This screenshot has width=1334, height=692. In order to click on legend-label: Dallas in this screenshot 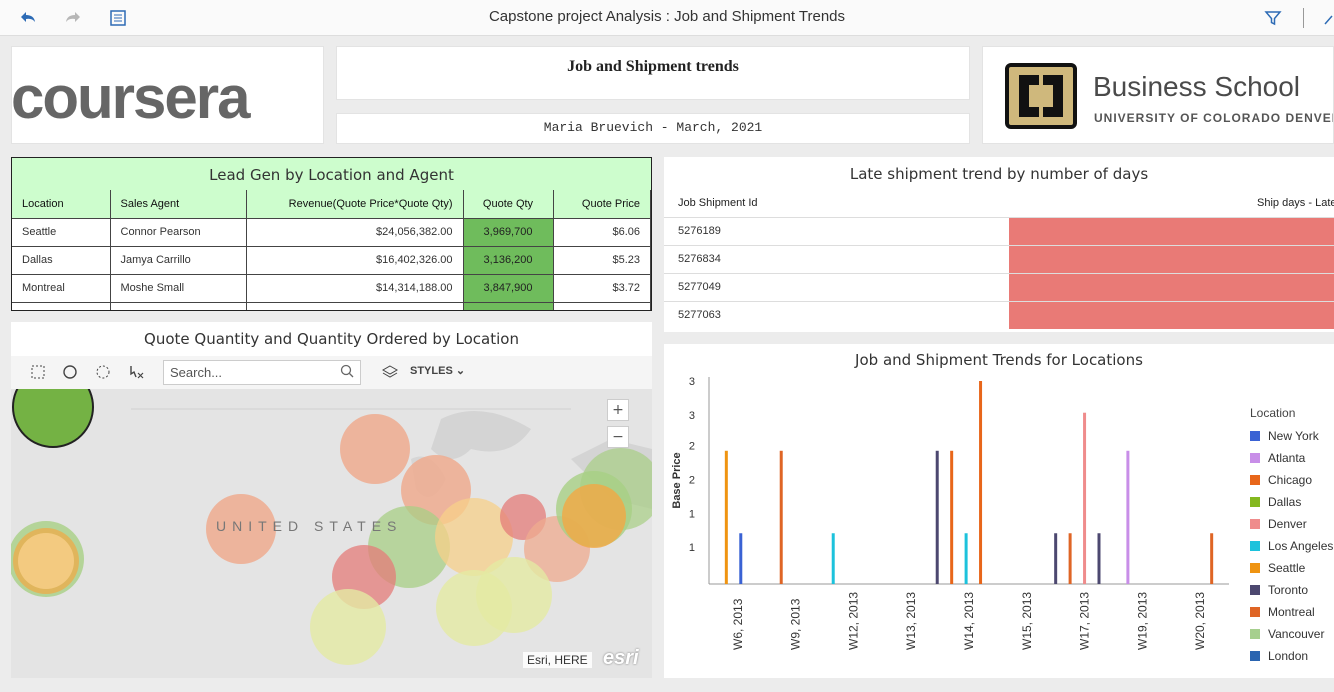, I will do `click(1285, 502)`.